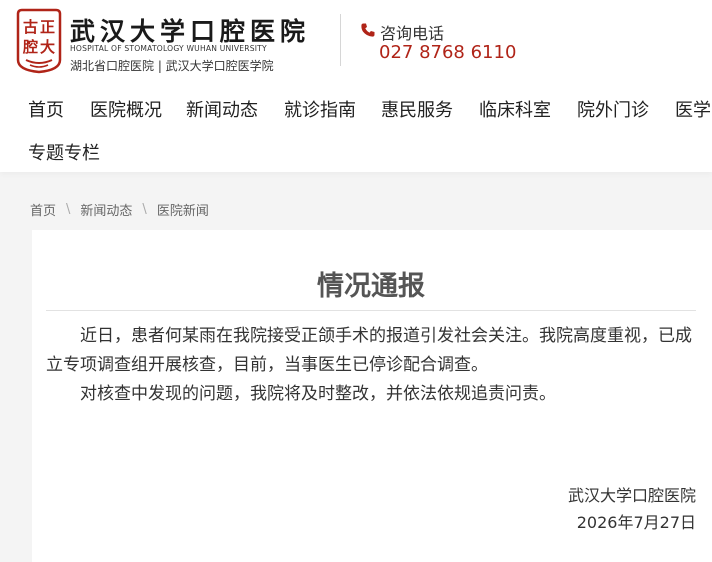 Image resolution: width=712 pixels, height=562 pixels. I want to click on svg-text: 腔, so click(30, 47).